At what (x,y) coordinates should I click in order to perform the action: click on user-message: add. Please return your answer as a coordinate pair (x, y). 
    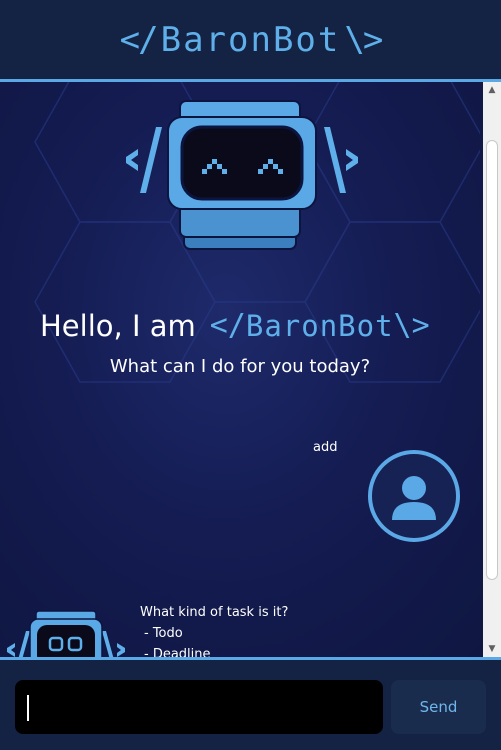
    Looking at the image, I should click on (325, 447).